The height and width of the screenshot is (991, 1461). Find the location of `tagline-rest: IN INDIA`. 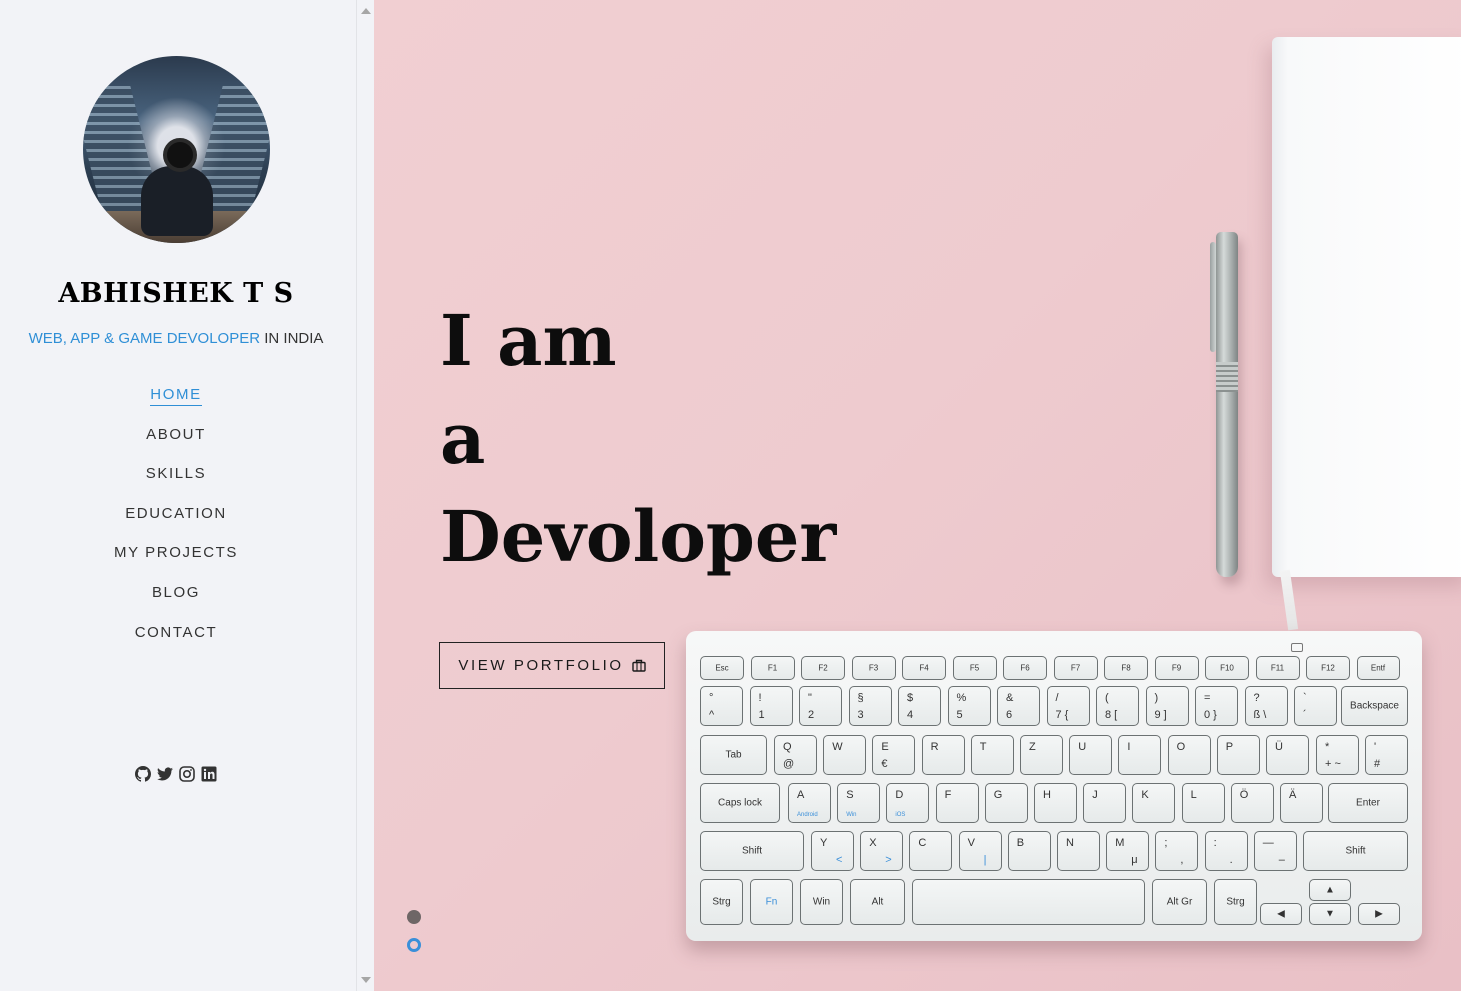

tagline-rest: IN INDIA is located at coordinates (292, 338).